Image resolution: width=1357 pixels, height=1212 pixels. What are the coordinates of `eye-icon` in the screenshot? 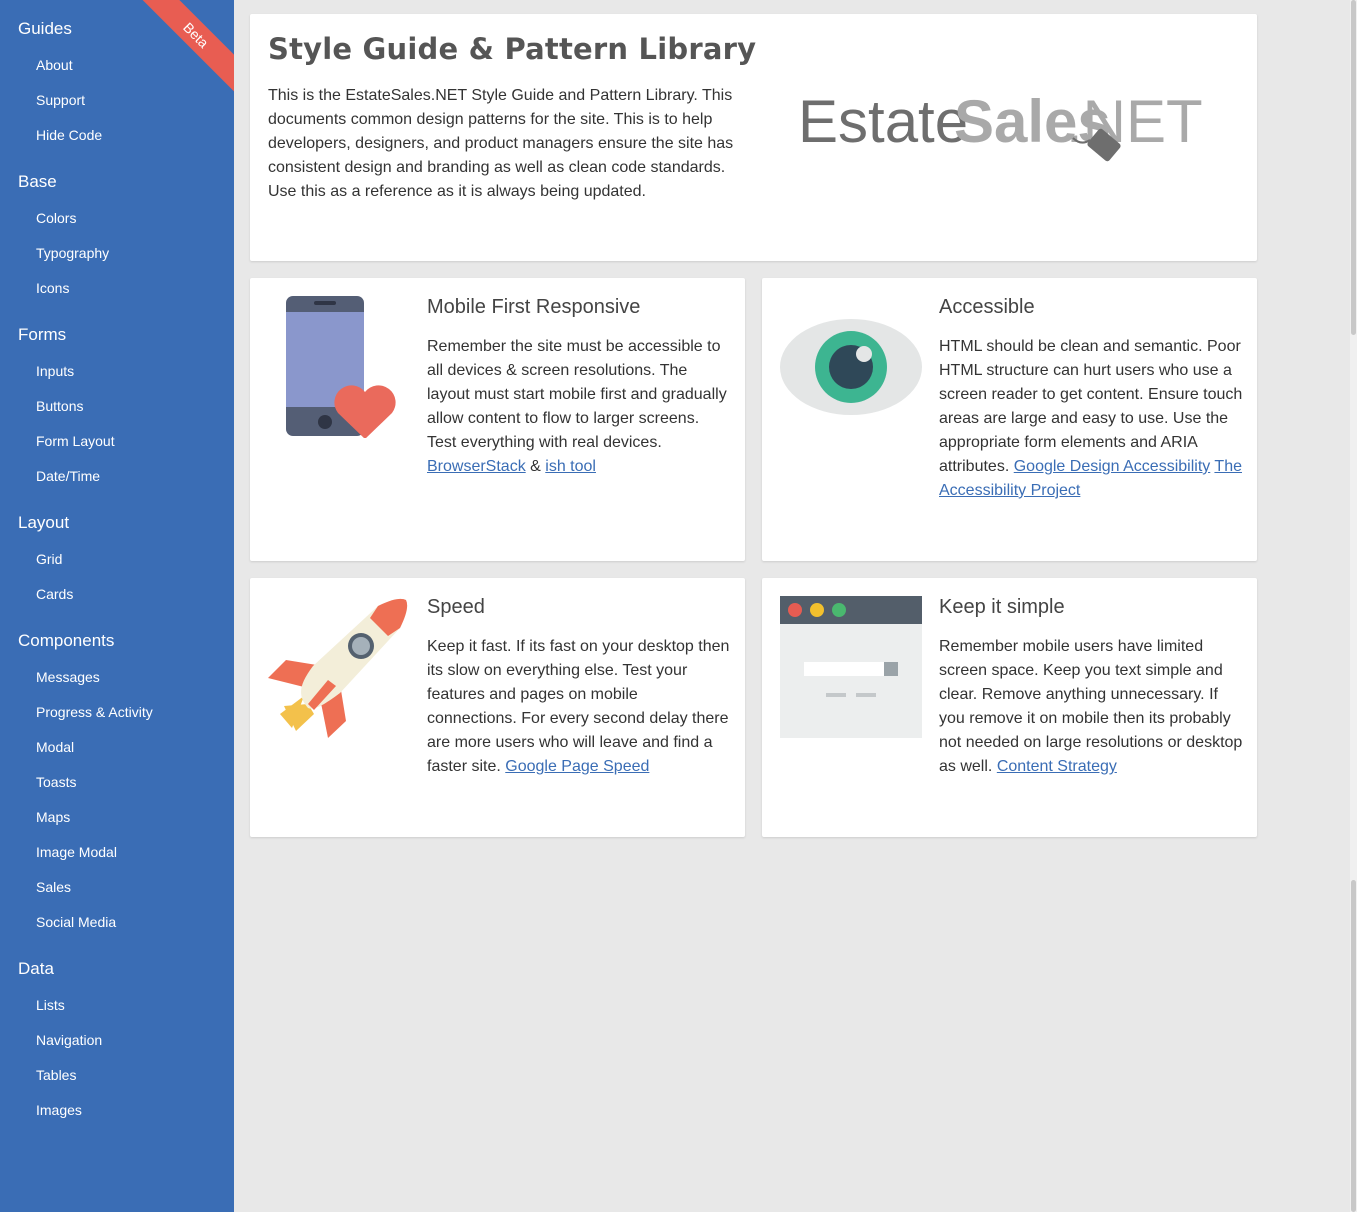 It's located at (851, 367).